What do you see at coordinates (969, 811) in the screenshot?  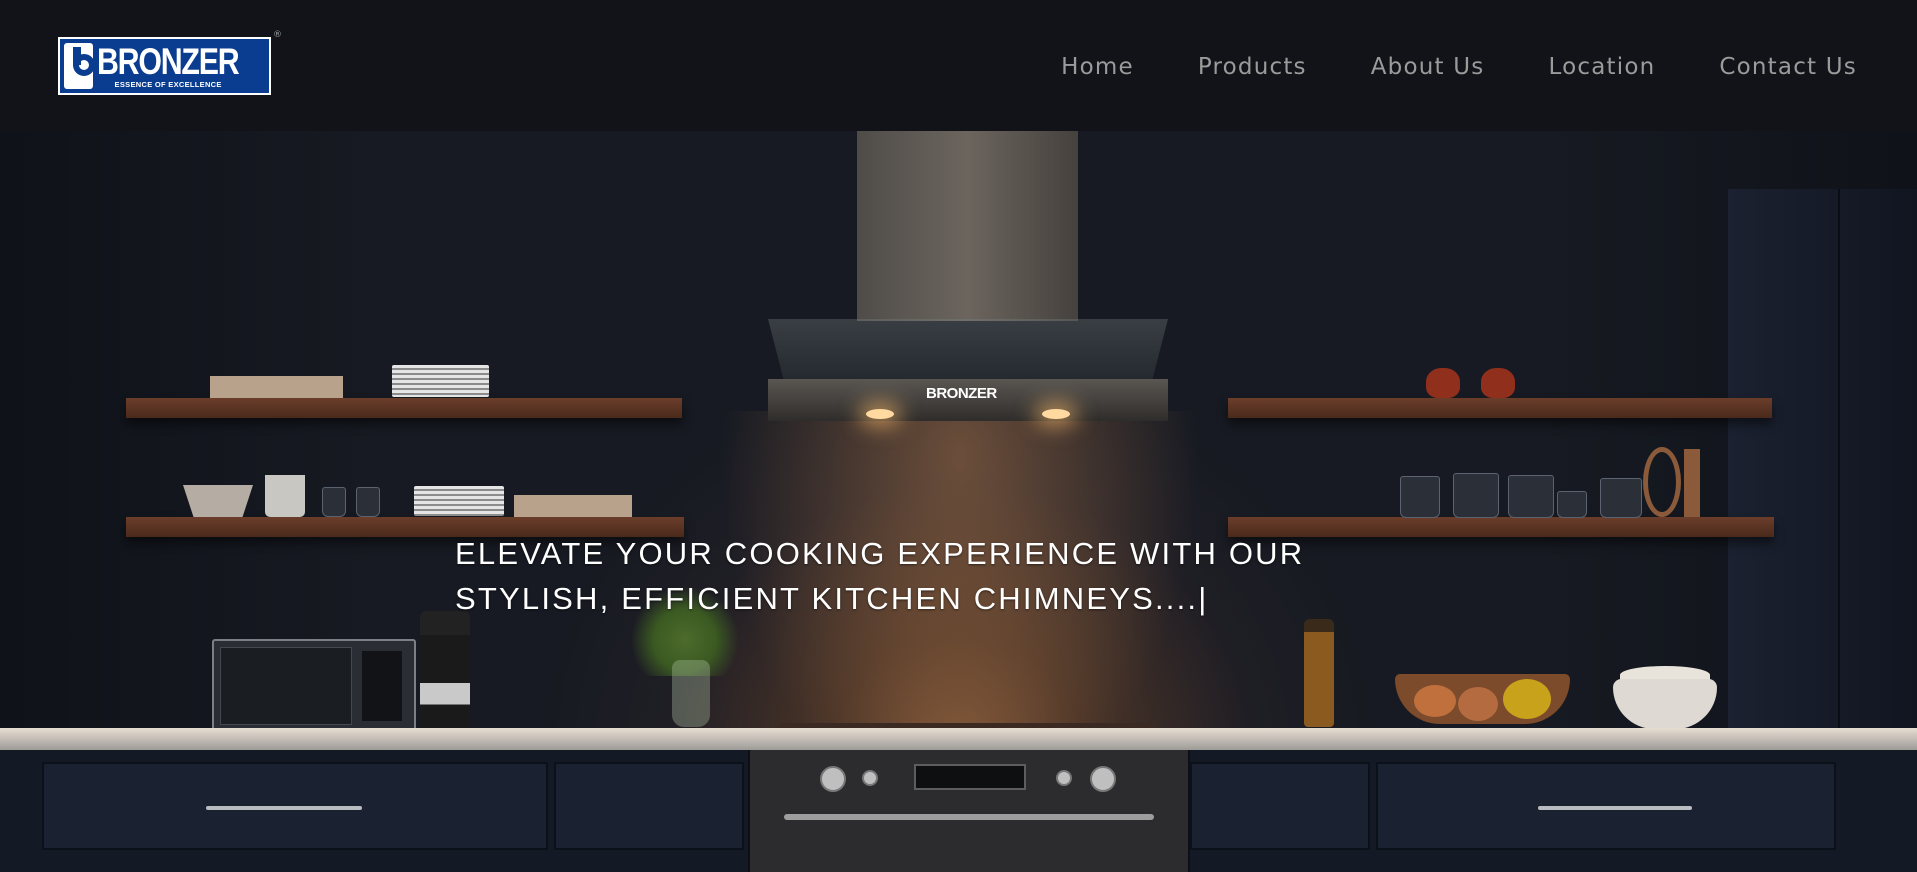 I see `oven-image` at bounding box center [969, 811].